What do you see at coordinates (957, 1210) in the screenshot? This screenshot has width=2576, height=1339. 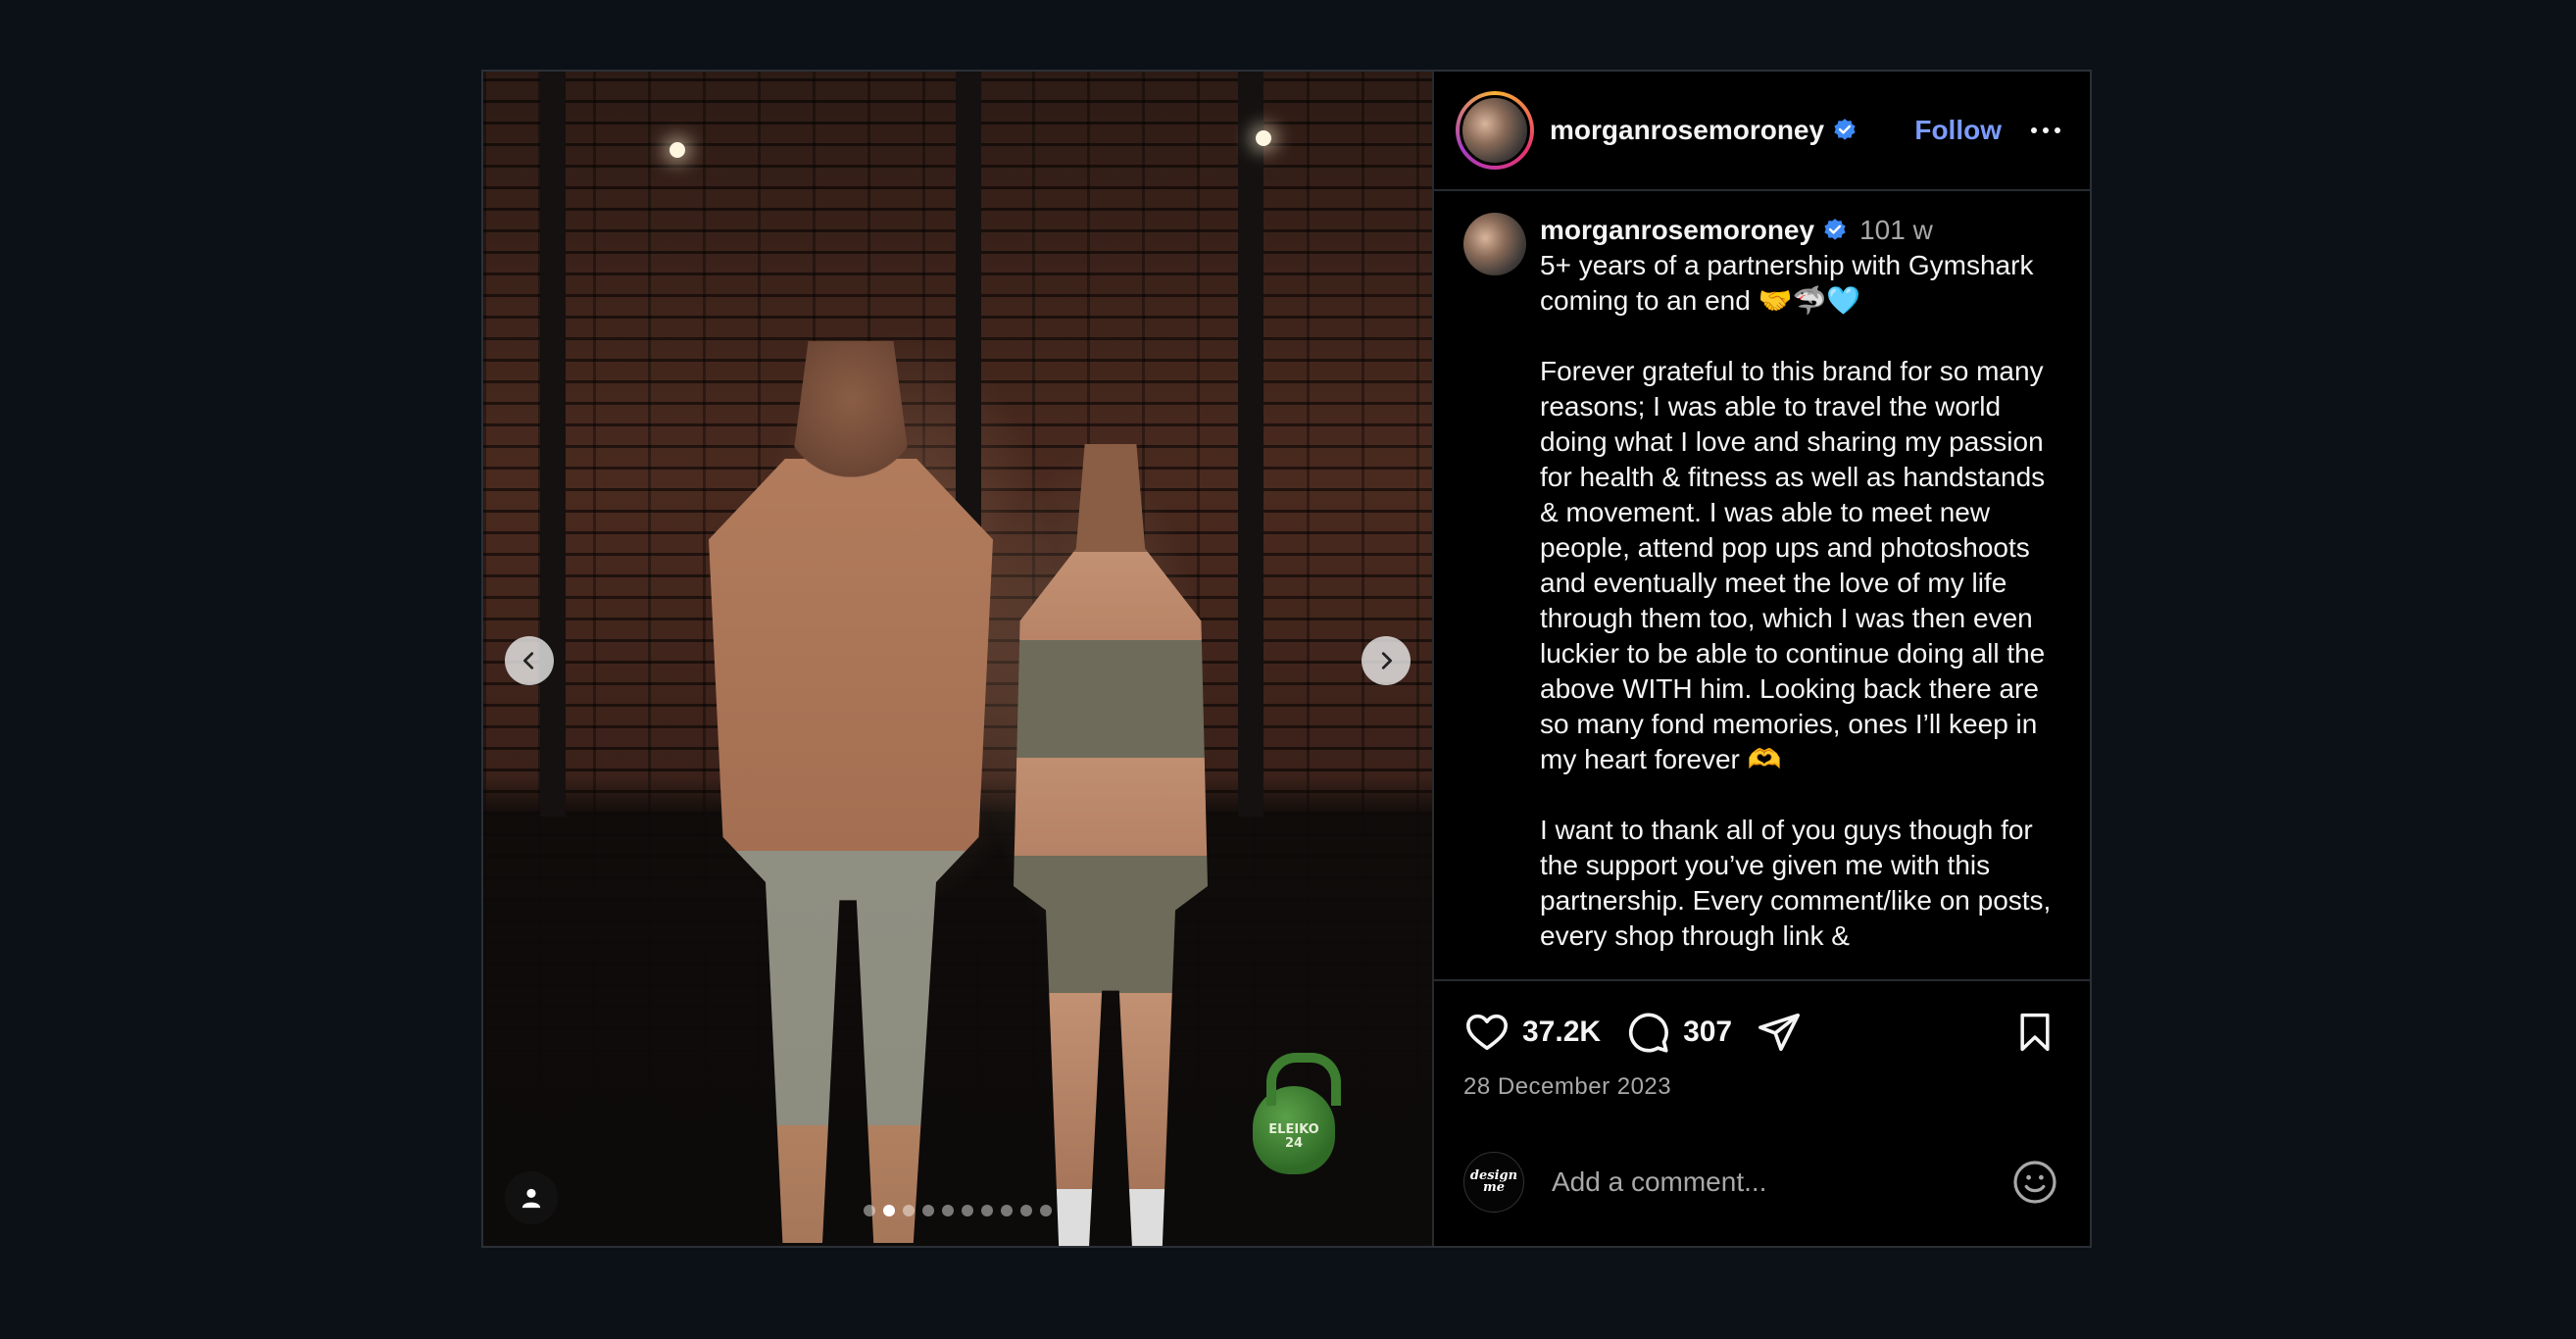 I see `carousel-indicator` at bounding box center [957, 1210].